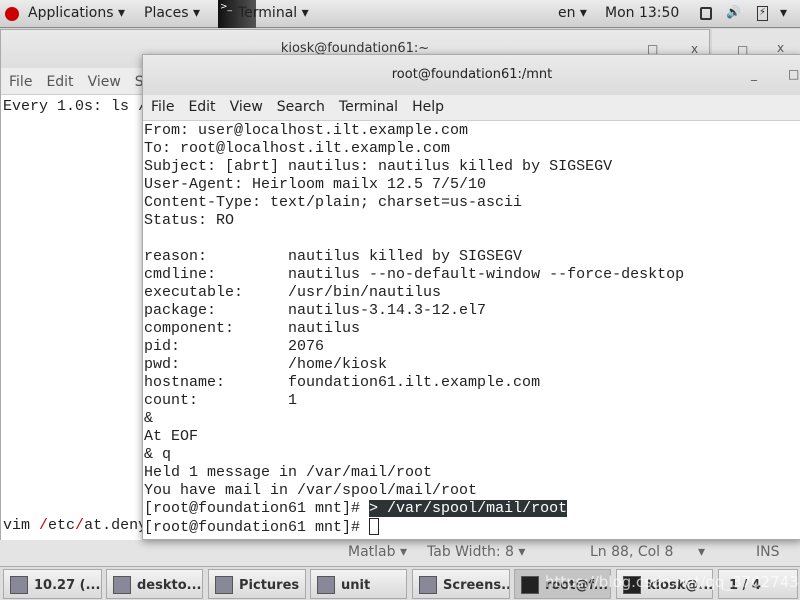 Image resolution: width=800 pixels, height=600 pixels. What do you see at coordinates (476, 552) in the screenshot?
I see `tab-width-selector: Tab Width: 8 ▾` at bounding box center [476, 552].